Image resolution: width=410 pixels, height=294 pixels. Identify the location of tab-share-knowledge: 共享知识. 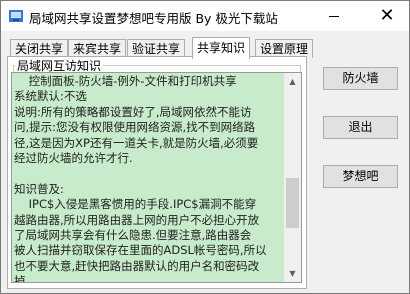
(221, 48).